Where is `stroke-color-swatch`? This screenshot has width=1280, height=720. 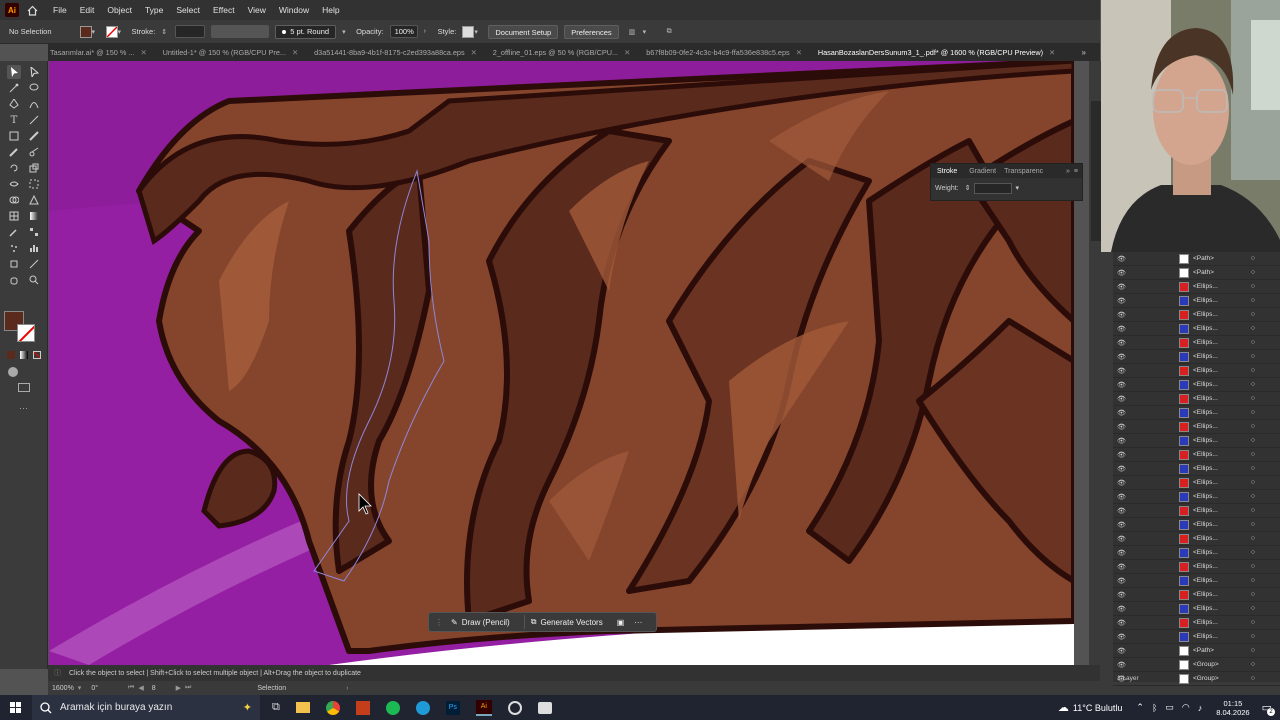
stroke-color-swatch is located at coordinates (26, 333).